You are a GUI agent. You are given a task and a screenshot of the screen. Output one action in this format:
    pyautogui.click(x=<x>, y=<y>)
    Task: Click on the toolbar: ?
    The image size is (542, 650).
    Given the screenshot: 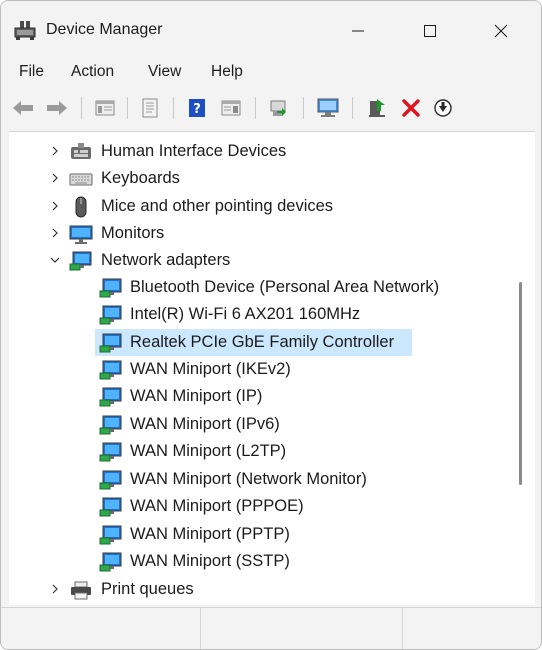 What is the action you would take?
    pyautogui.click(x=271, y=107)
    